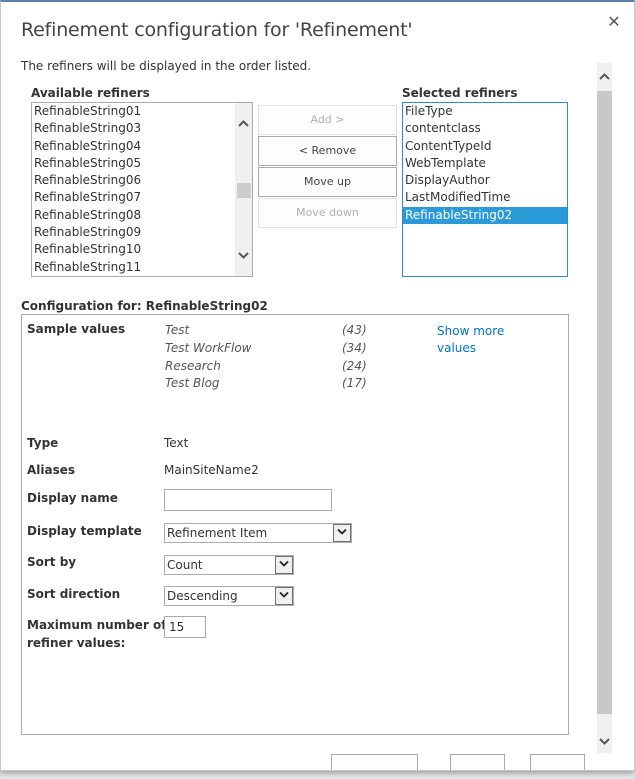 Image resolution: width=635 pixels, height=779 pixels. I want to click on sample-value-name: Research, so click(193, 366).